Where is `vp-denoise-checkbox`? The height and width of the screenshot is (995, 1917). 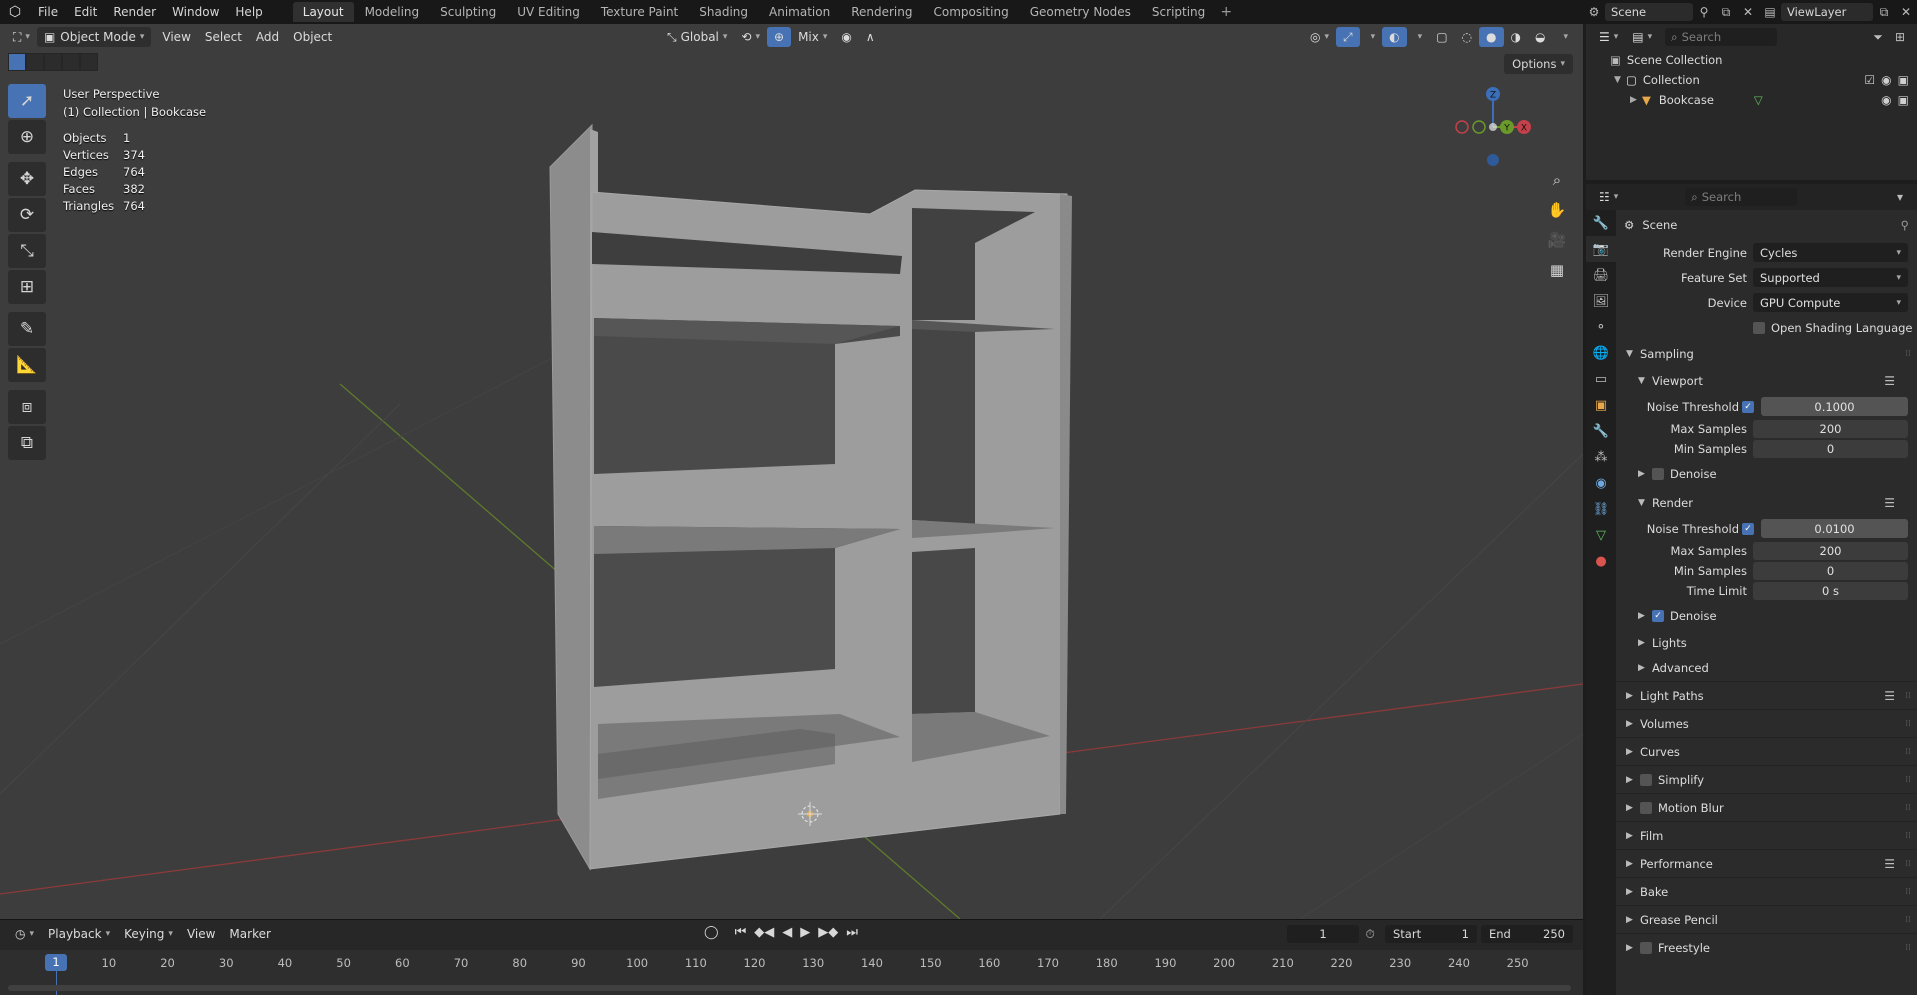 vp-denoise-checkbox is located at coordinates (1658, 474).